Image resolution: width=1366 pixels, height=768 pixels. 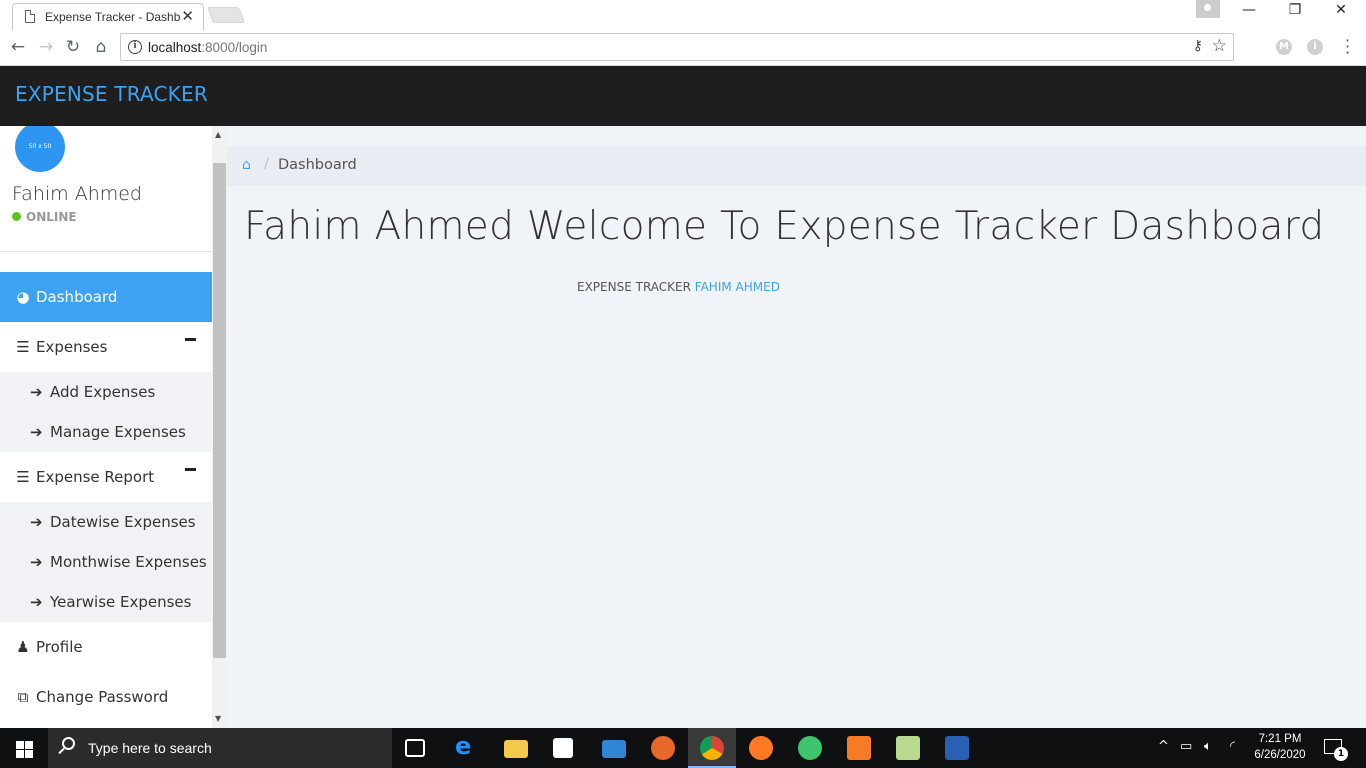 What do you see at coordinates (1280, 747) in the screenshot?
I see `taskbar-clock: 7:21 PM 6/26/2020` at bounding box center [1280, 747].